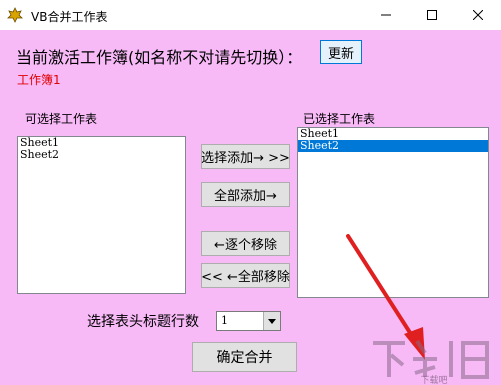 This screenshot has width=501, height=385. I want to click on header-rows-select: 1, so click(248, 321).